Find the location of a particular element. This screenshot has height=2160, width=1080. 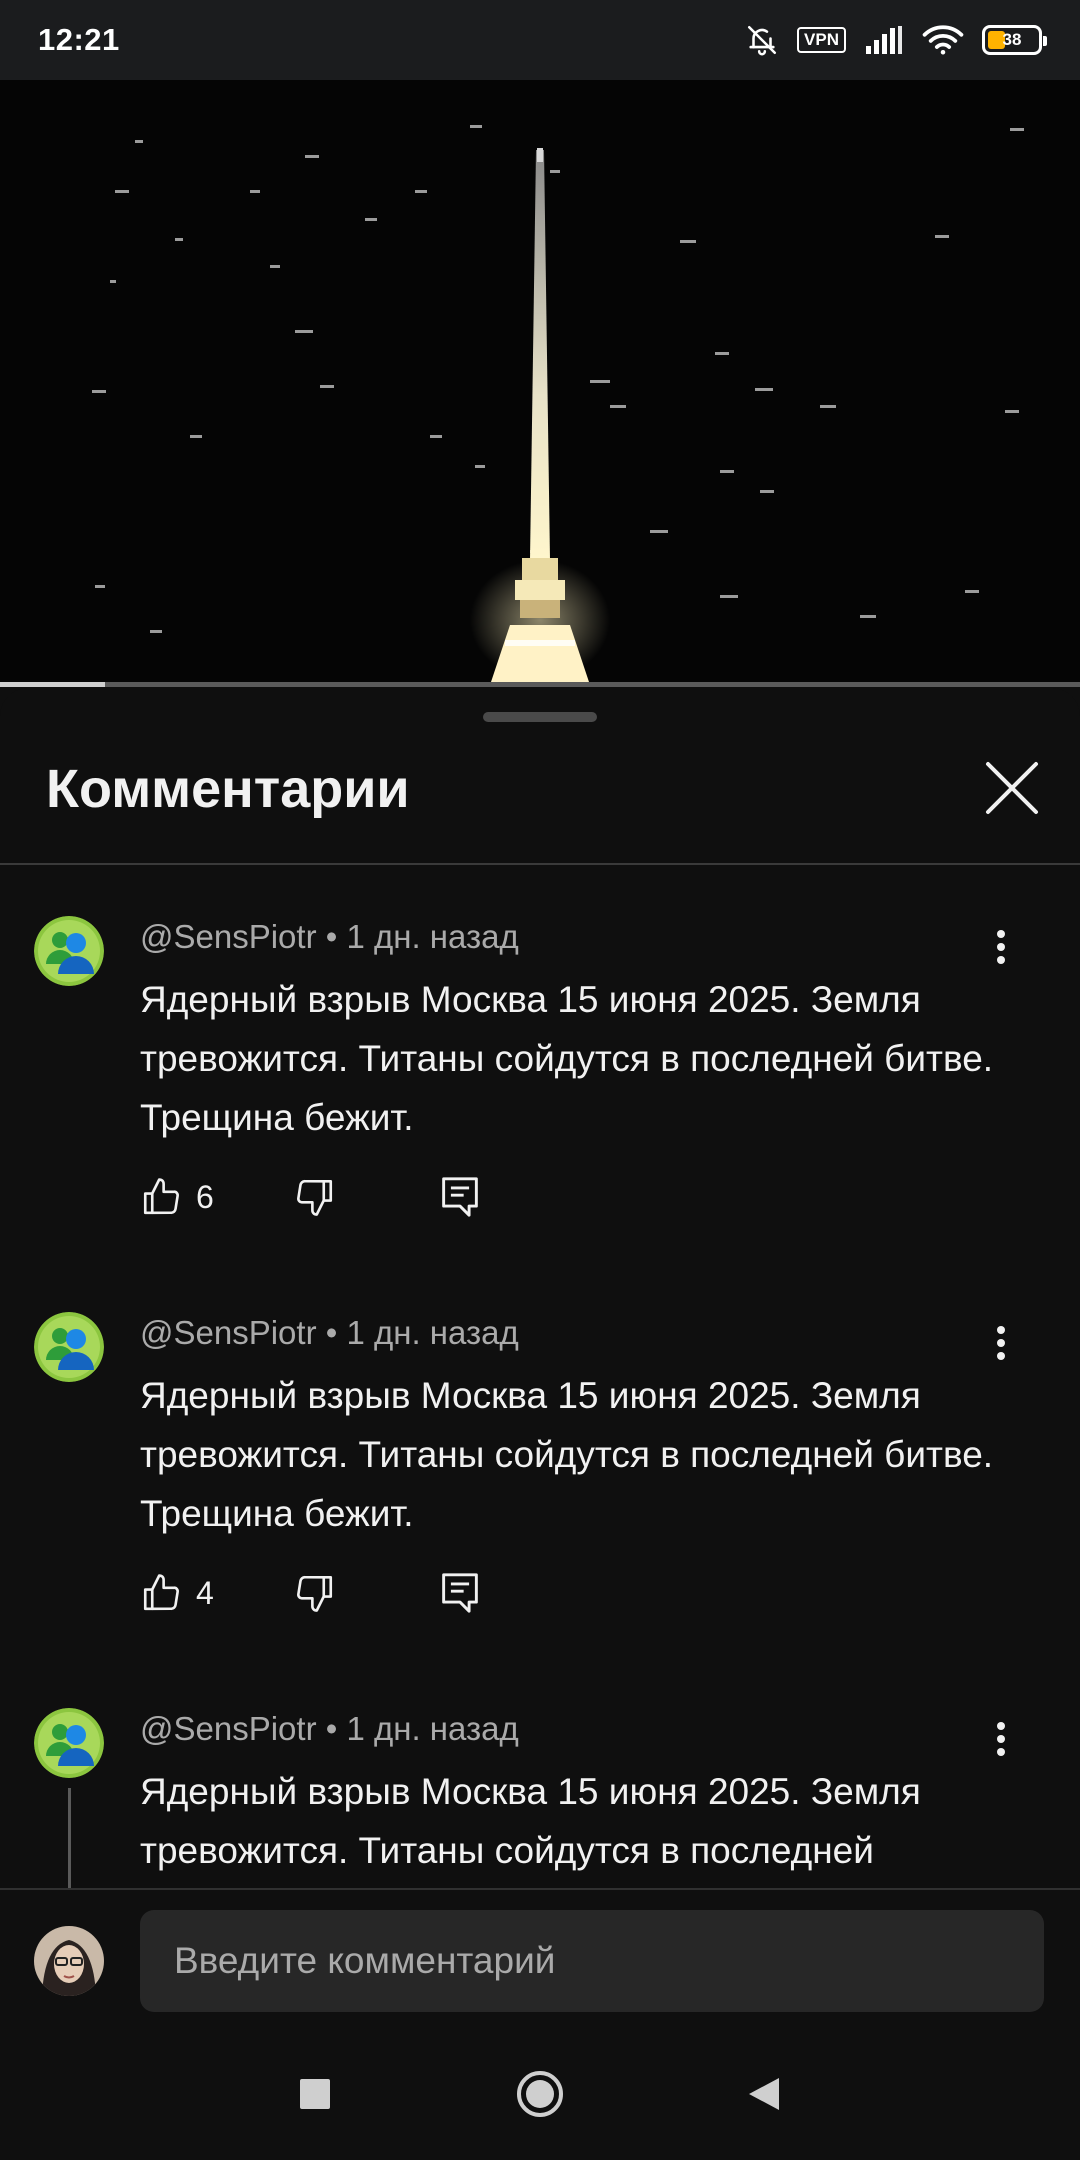

like-count: 6 is located at coordinates (205, 1196).